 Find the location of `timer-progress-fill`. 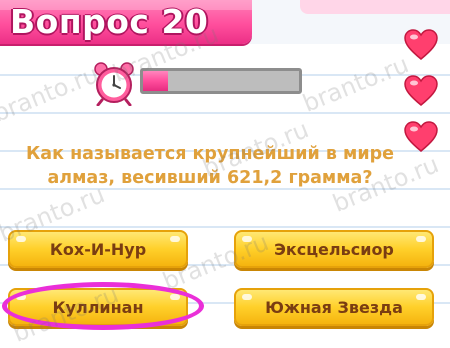

timer-progress-fill is located at coordinates (155, 81).